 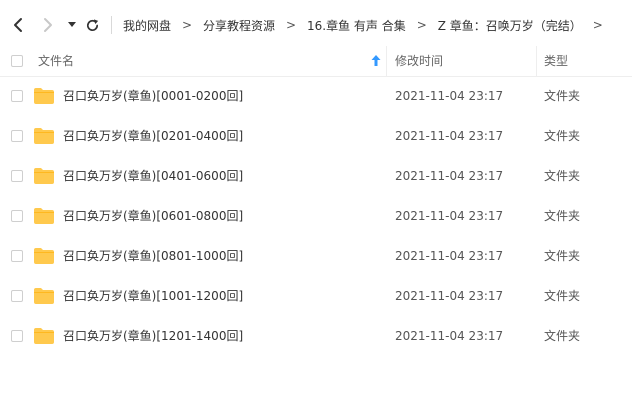 I want to click on back-button, so click(x=18, y=25).